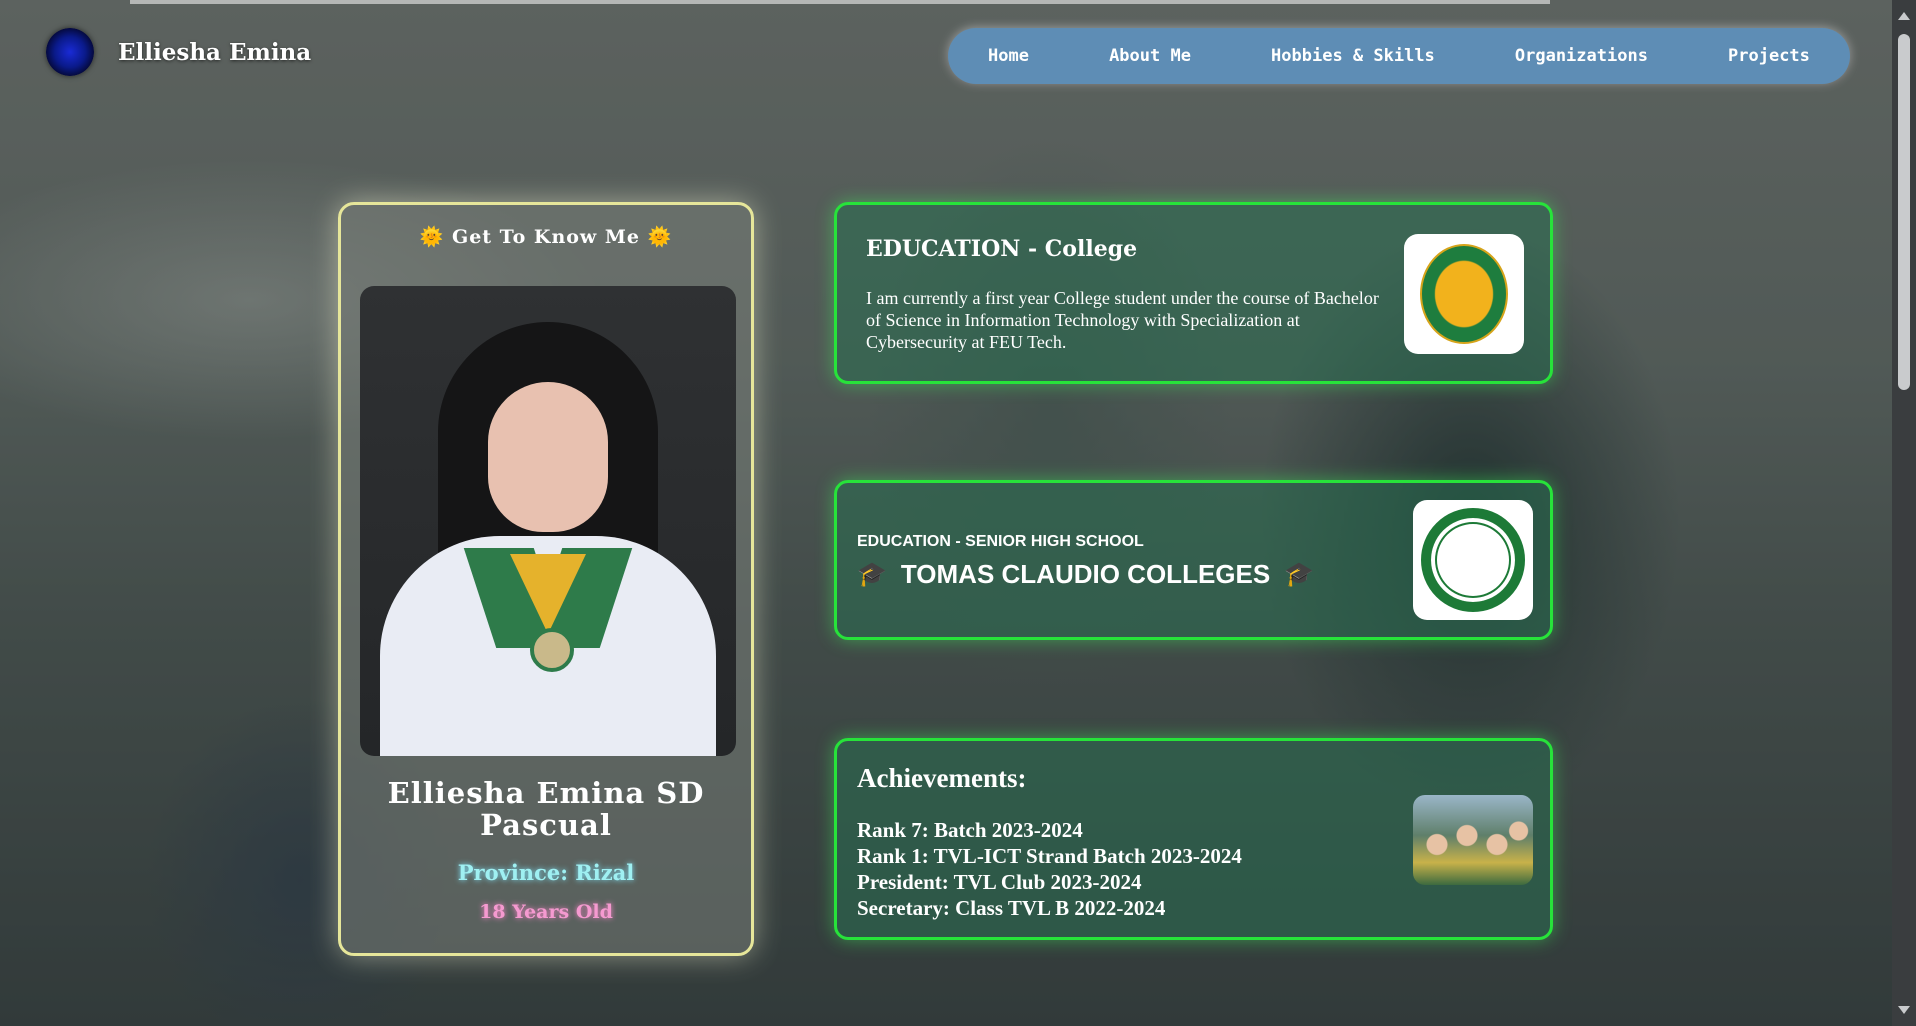 The width and height of the screenshot is (1916, 1026). Describe the element at coordinates (840, 2) in the screenshot. I see `top-border` at that location.